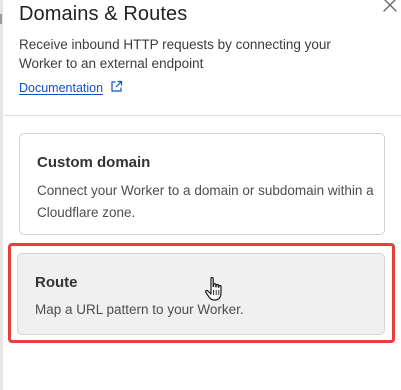 The image size is (401, 390). Describe the element at coordinates (202, 115) in the screenshot. I see `header-divider` at that location.